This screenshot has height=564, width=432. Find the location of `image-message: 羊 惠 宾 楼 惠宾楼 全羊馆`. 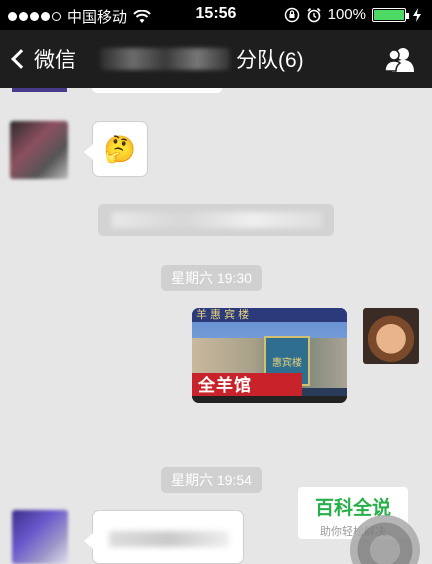

image-message: 羊 惠 宾 楼 惠宾楼 全羊馆 is located at coordinates (269, 355).